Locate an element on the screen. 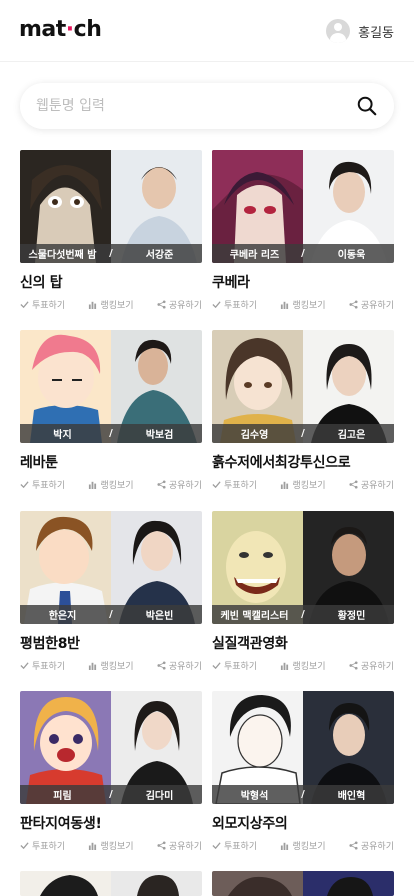 This screenshot has height=896, width=414. name-strip: 박형석 / 배인혁 is located at coordinates (303, 794).